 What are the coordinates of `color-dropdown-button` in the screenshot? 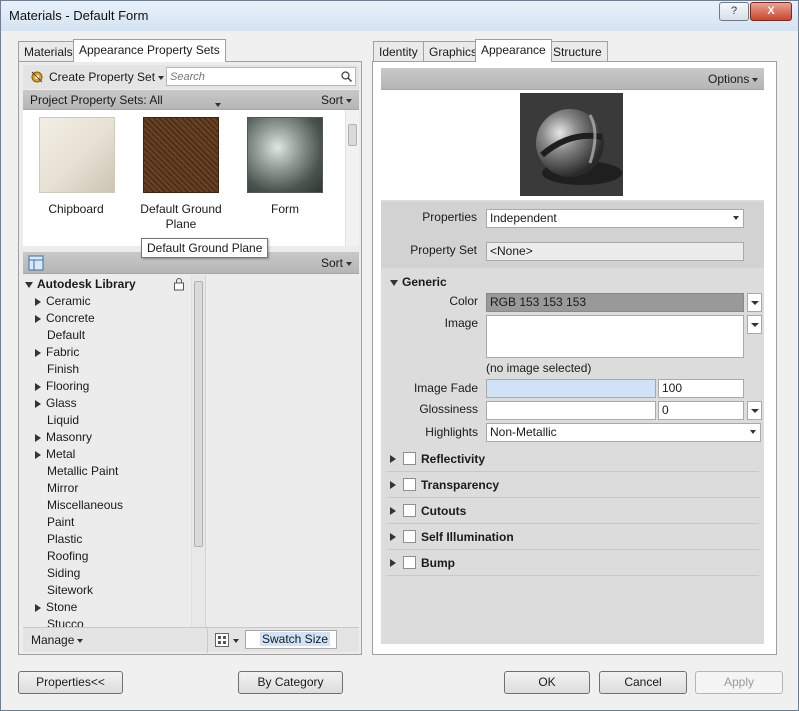 It's located at (754, 302).